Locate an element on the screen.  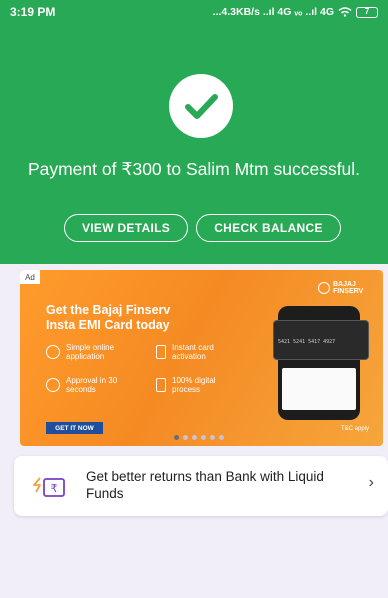
emi-card-illustration: 5421 5241 5417 4927 is located at coordinates (321, 340).